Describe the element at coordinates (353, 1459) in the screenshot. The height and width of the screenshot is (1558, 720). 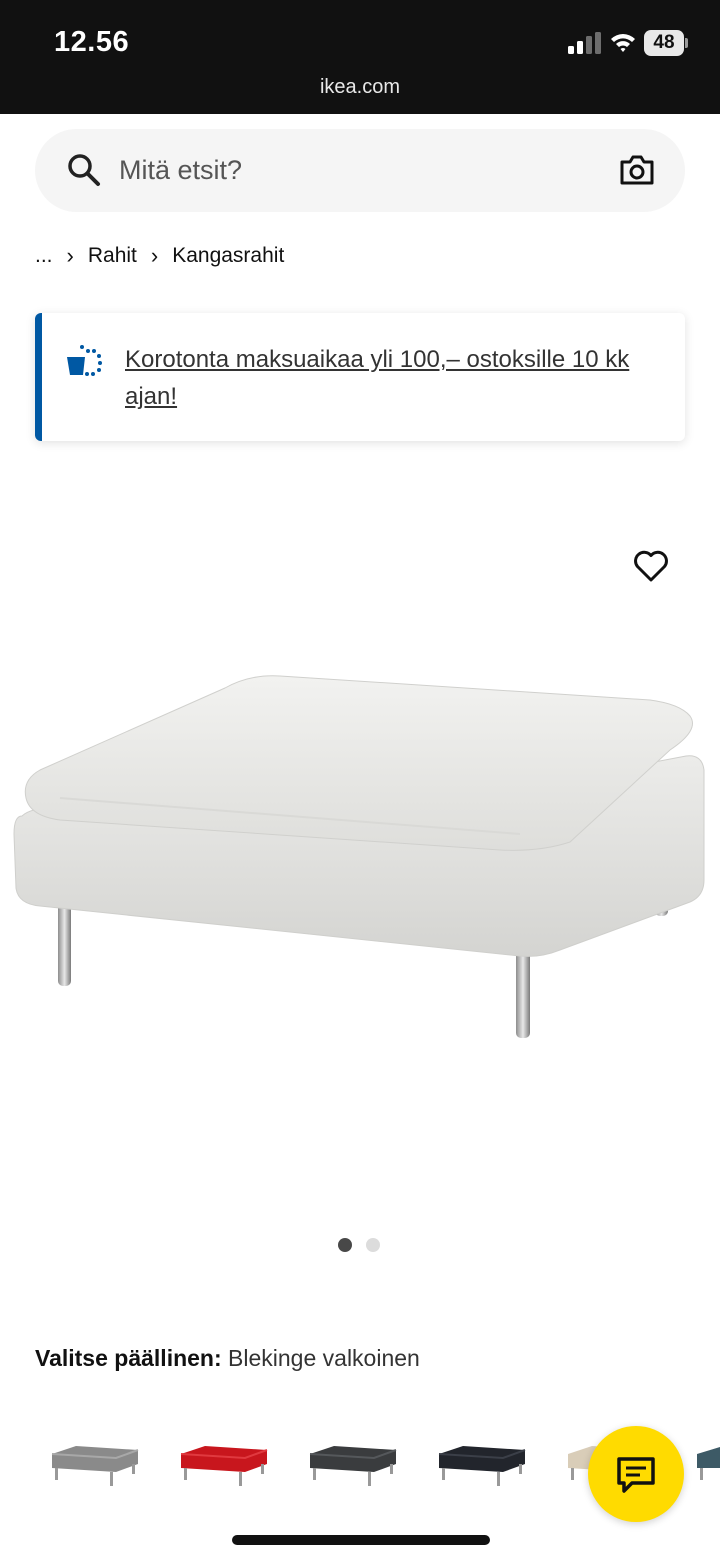
I see `swatch-dark-grey` at that location.